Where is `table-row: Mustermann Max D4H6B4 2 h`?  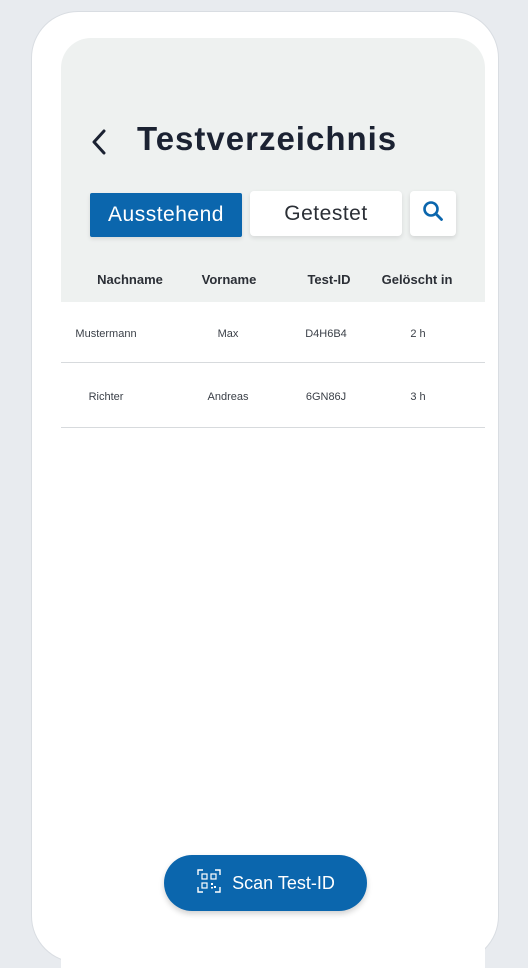
table-row: Mustermann Max D4H6B4 2 h is located at coordinates (273, 332).